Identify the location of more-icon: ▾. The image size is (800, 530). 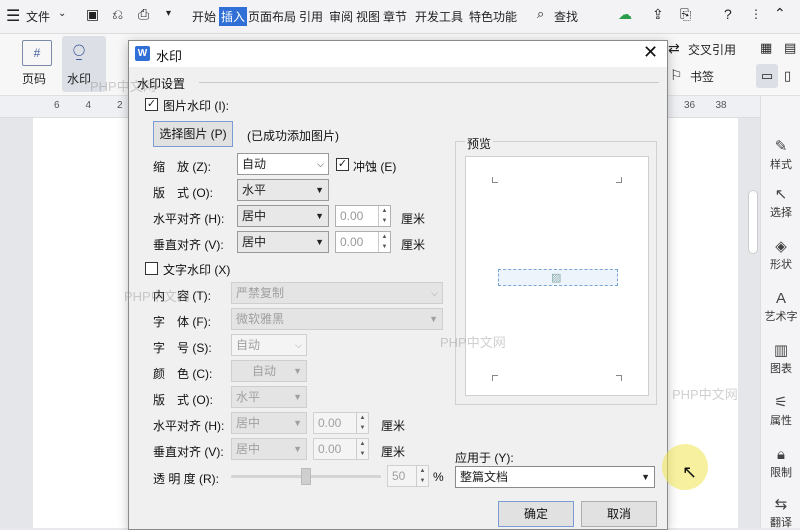
(168, 13).